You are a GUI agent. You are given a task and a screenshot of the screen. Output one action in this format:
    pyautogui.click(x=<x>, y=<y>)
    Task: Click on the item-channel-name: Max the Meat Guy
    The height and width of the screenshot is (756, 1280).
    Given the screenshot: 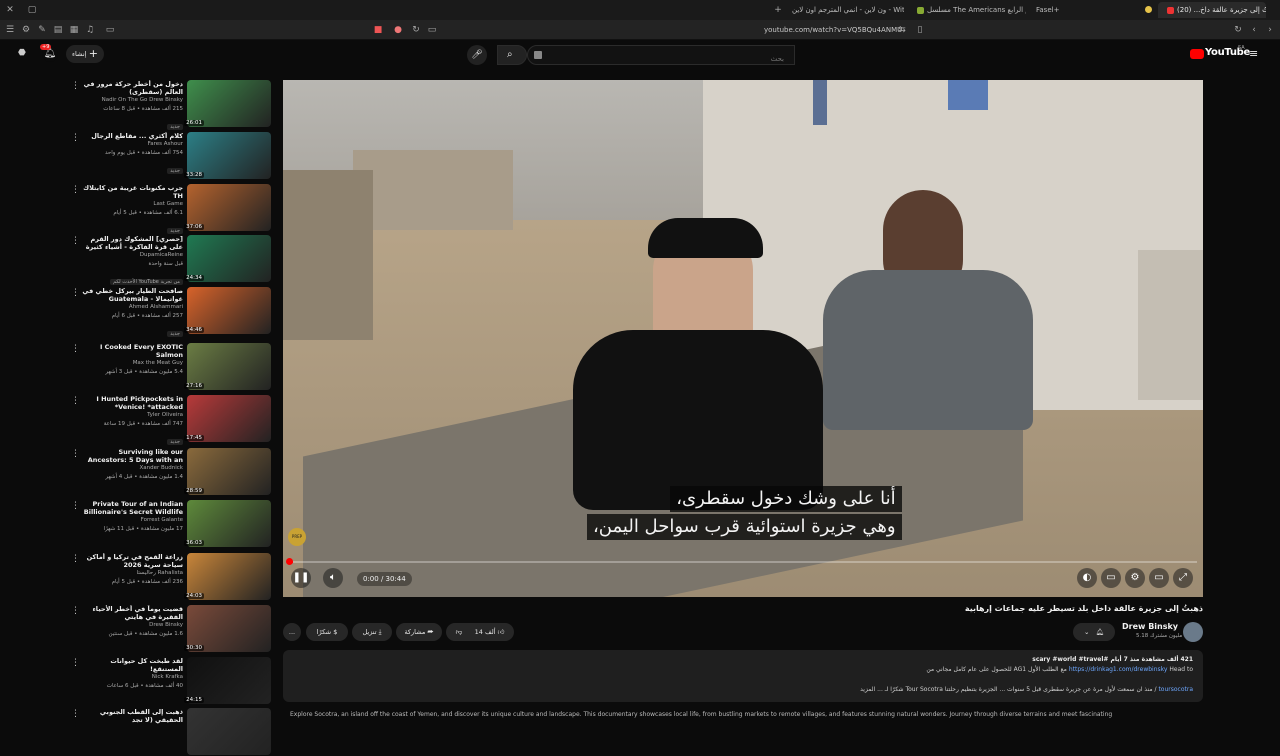 What is the action you would take?
    pyautogui.click(x=158, y=363)
    